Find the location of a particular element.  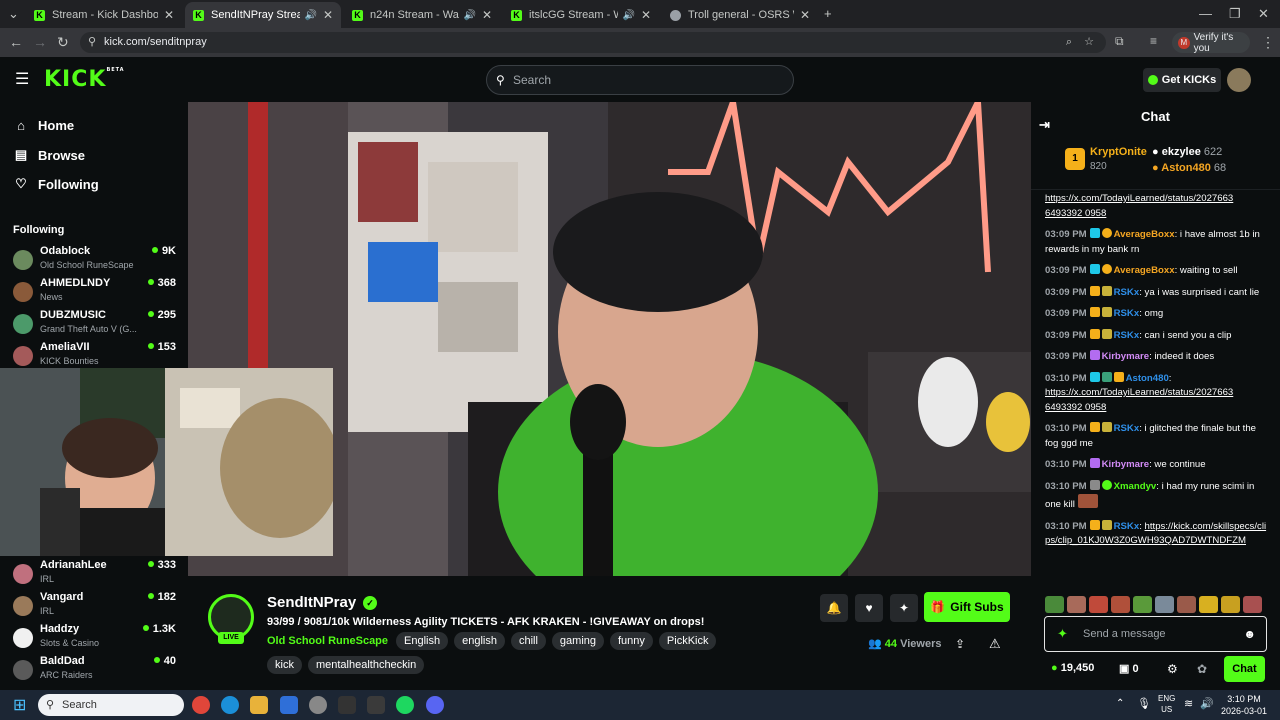

site-info-icon: ⚲ is located at coordinates (92, 42).